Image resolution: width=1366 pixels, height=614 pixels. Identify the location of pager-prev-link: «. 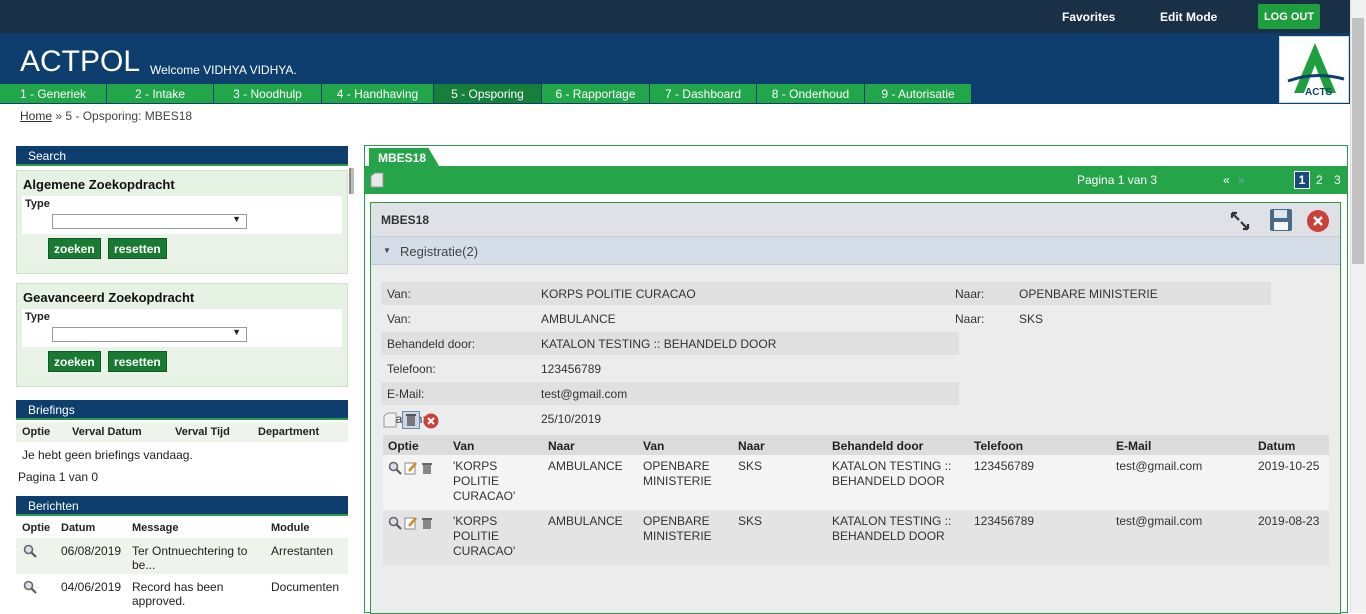
(1226, 180).